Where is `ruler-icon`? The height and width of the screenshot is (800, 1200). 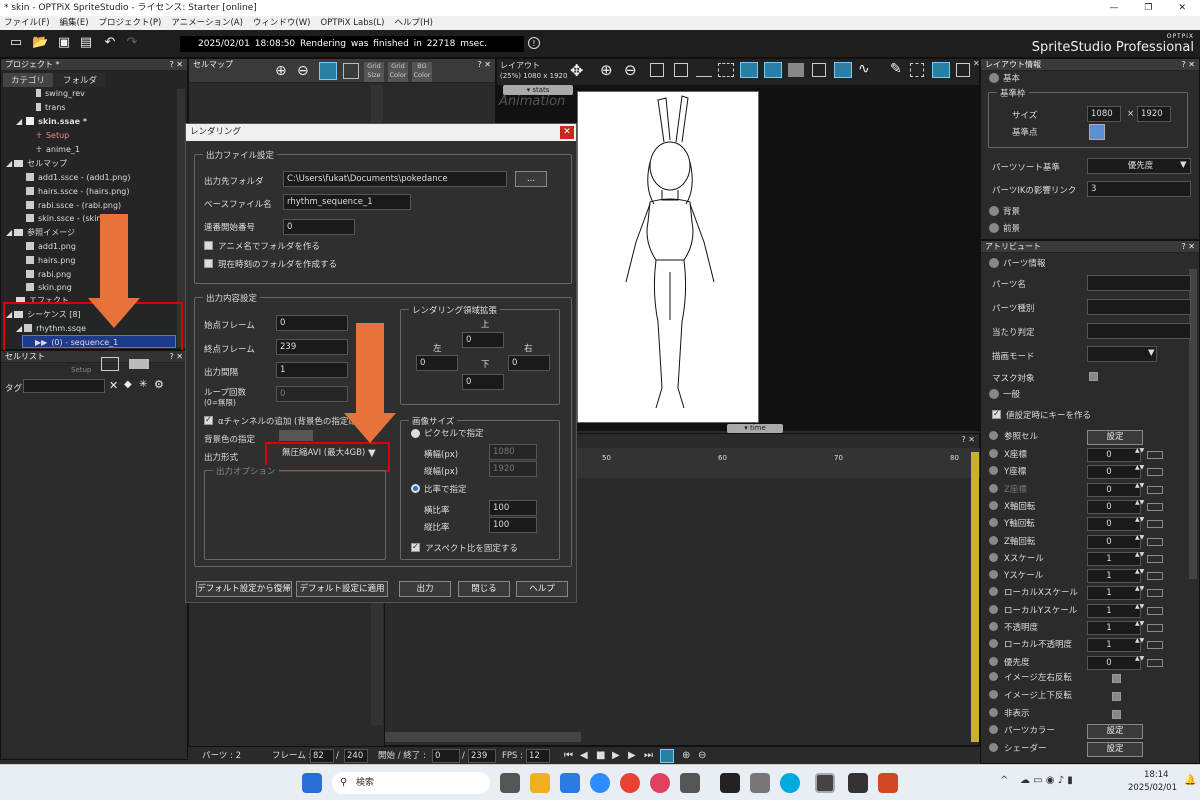
ruler-icon is located at coordinates (704, 70).